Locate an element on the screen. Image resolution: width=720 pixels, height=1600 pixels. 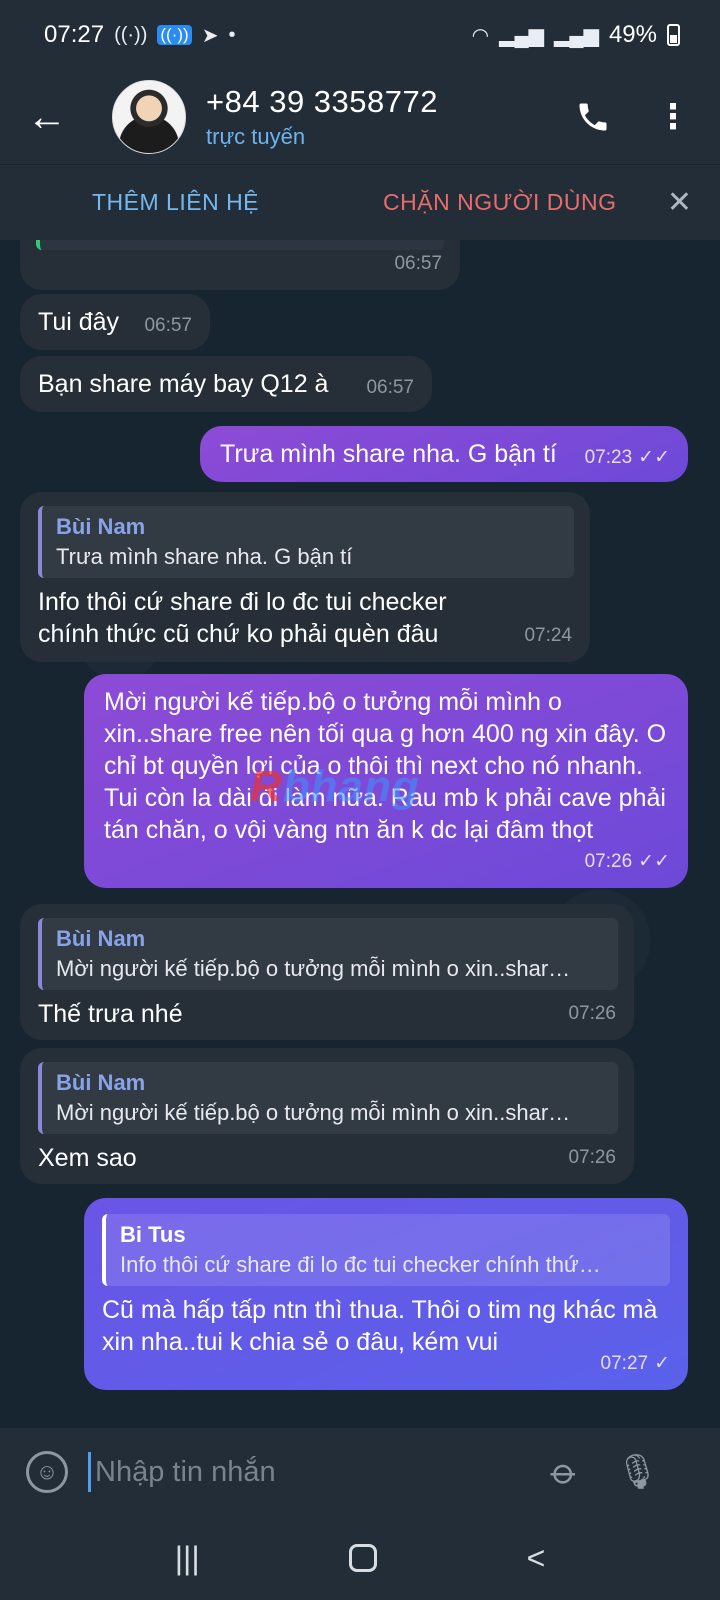
telegram-icon: ➤ is located at coordinates (210, 35).